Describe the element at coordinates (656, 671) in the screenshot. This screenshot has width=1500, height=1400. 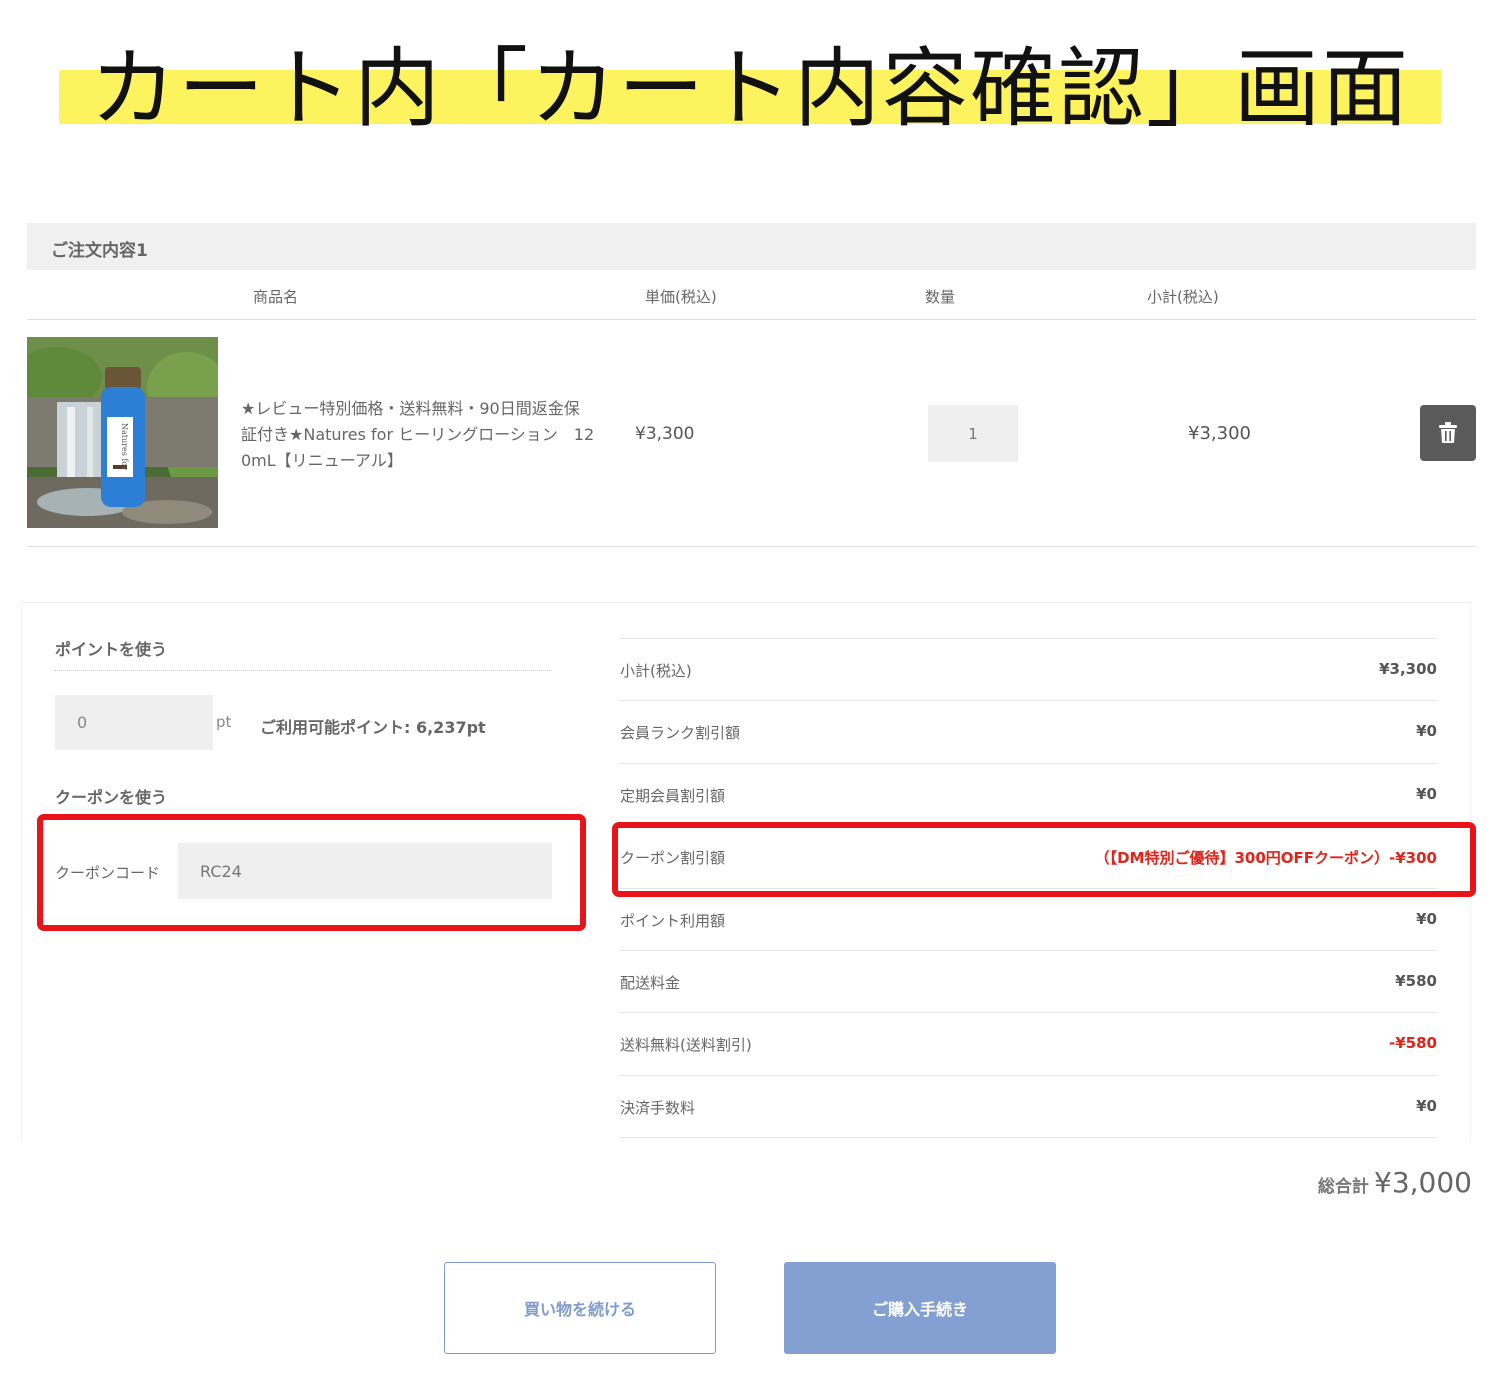
I see `summary-label: 小計(税込)` at that location.